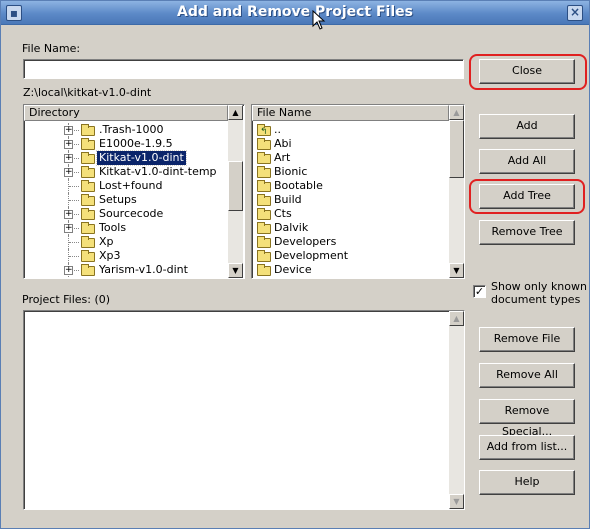 This screenshot has width=590, height=529. I want to click on add-all-button: Add All, so click(527, 161).